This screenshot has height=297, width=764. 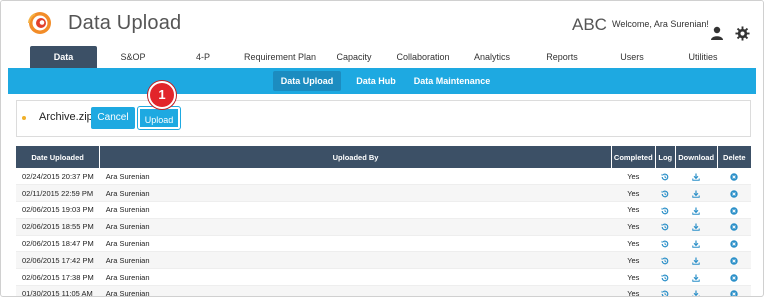 I want to click on nav-utilities: Utilities, so click(x=703, y=57).